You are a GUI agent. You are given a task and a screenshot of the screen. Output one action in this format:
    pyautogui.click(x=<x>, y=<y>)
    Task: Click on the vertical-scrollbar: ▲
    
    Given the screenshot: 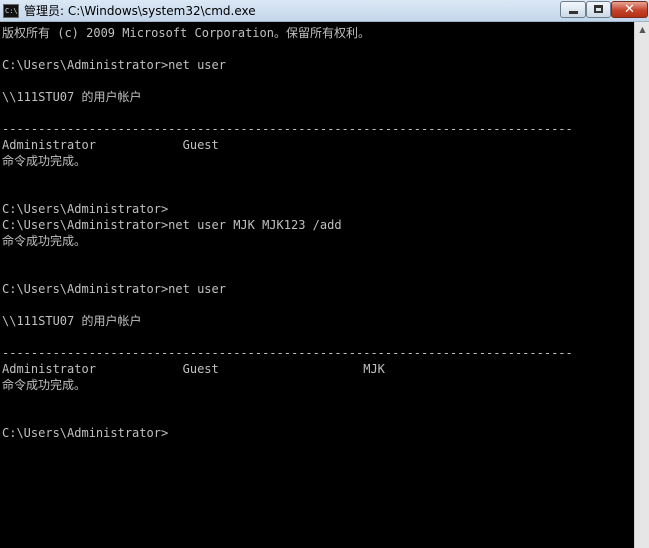 What is the action you would take?
    pyautogui.click(x=641, y=285)
    